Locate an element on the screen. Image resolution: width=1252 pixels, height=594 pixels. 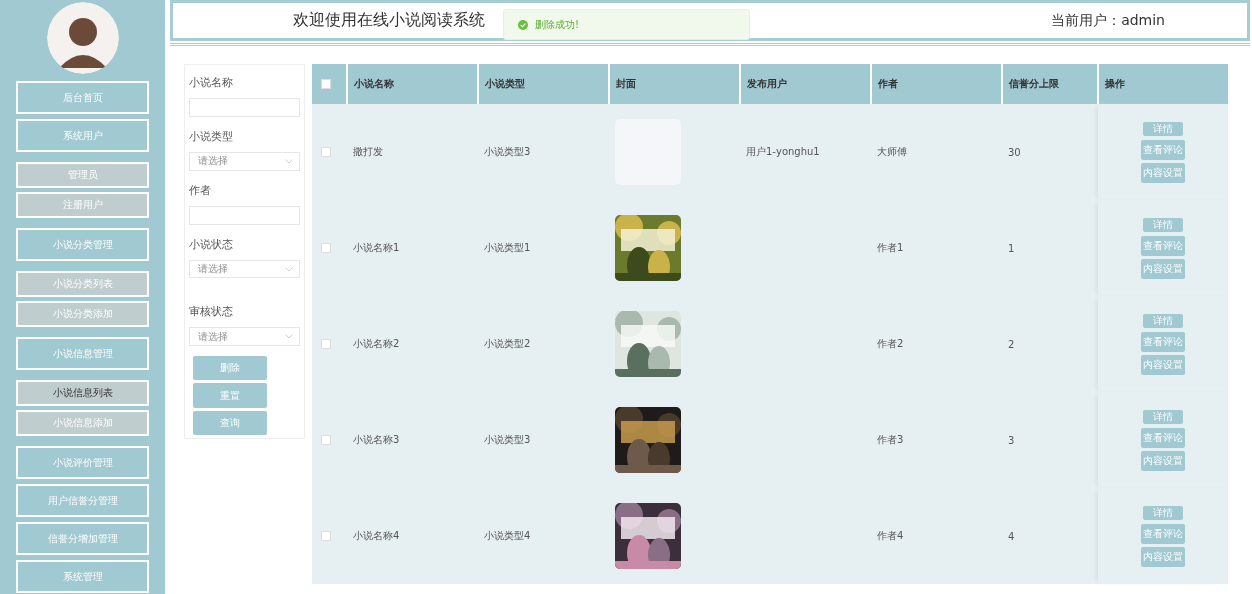
field-label: 审核状态 is located at coordinates (211, 312).